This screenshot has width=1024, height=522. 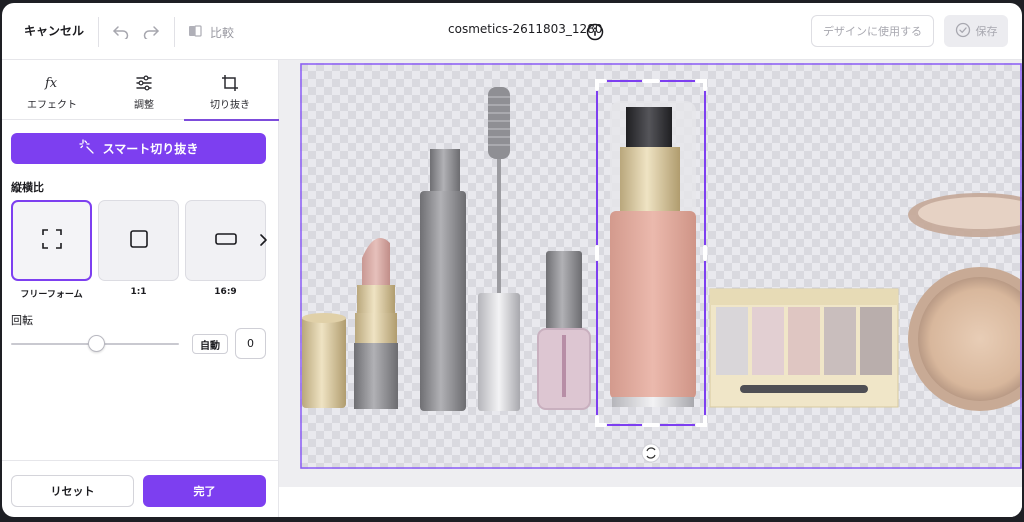 I want to click on ratio-freeform, so click(x=51, y=240).